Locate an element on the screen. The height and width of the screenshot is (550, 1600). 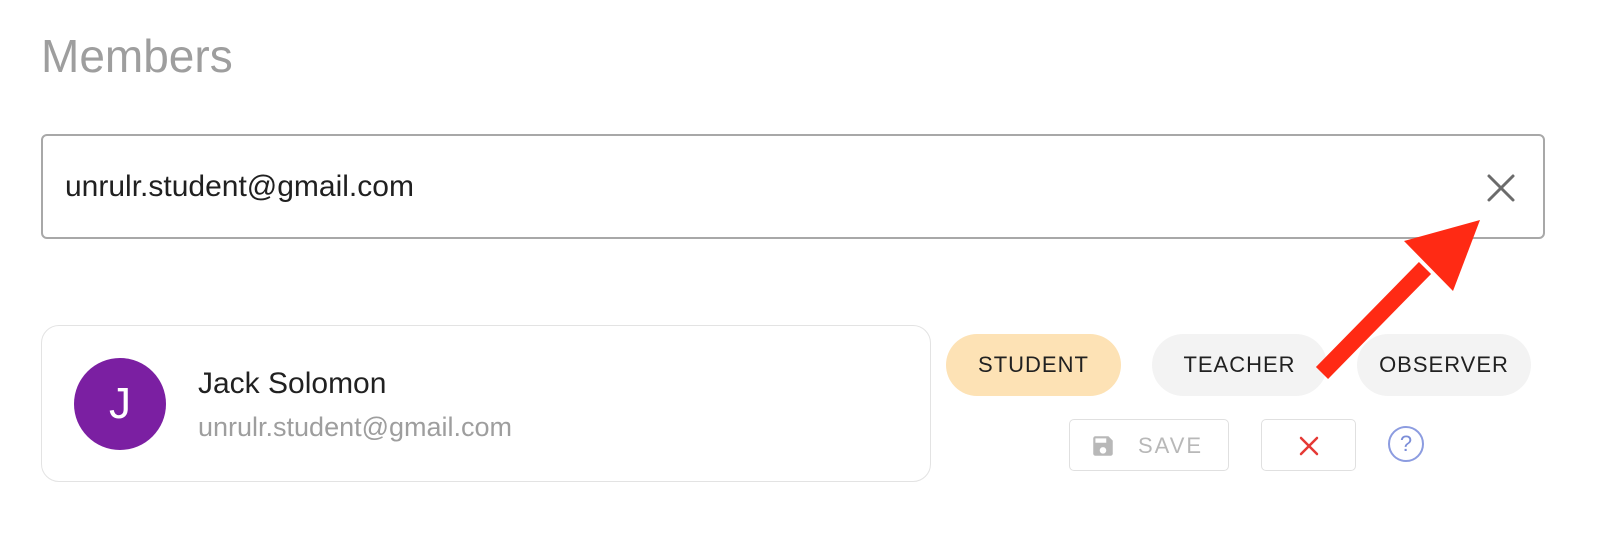
clear-button is located at coordinates (1501, 188).